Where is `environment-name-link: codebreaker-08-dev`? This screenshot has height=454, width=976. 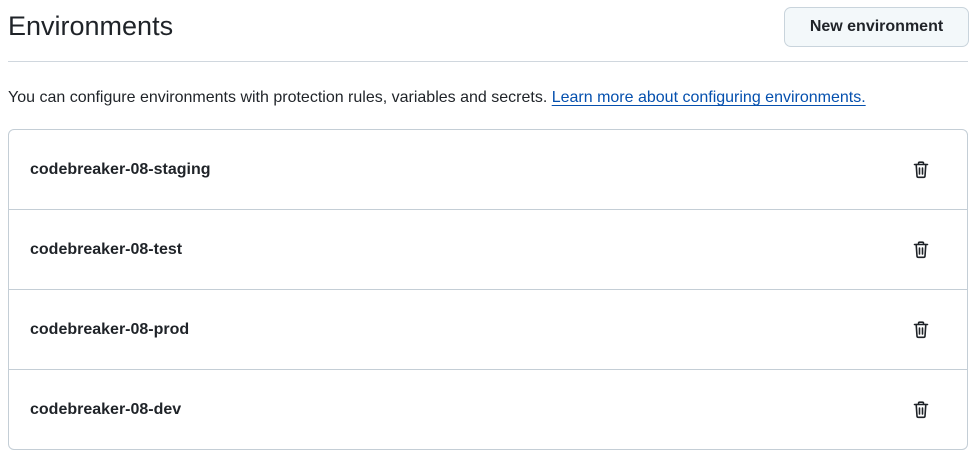
environment-name-link: codebreaker-08-dev is located at coordinates (105, 409).